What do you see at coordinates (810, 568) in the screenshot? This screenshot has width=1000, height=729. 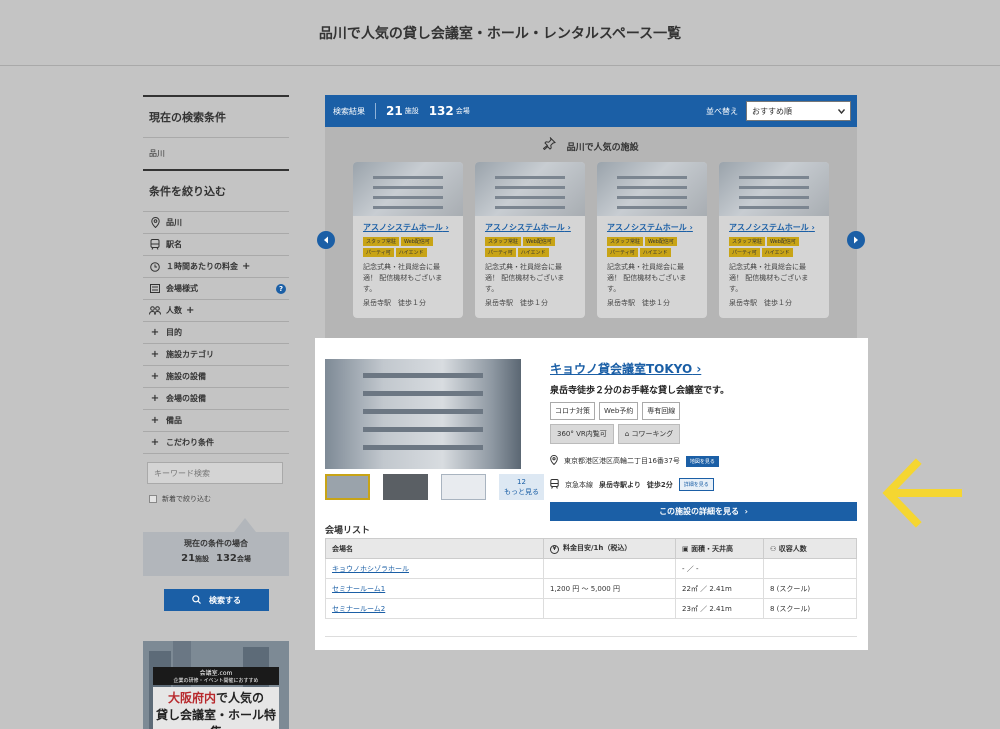 I see `room-capacity` at bounding box center [810, 568].